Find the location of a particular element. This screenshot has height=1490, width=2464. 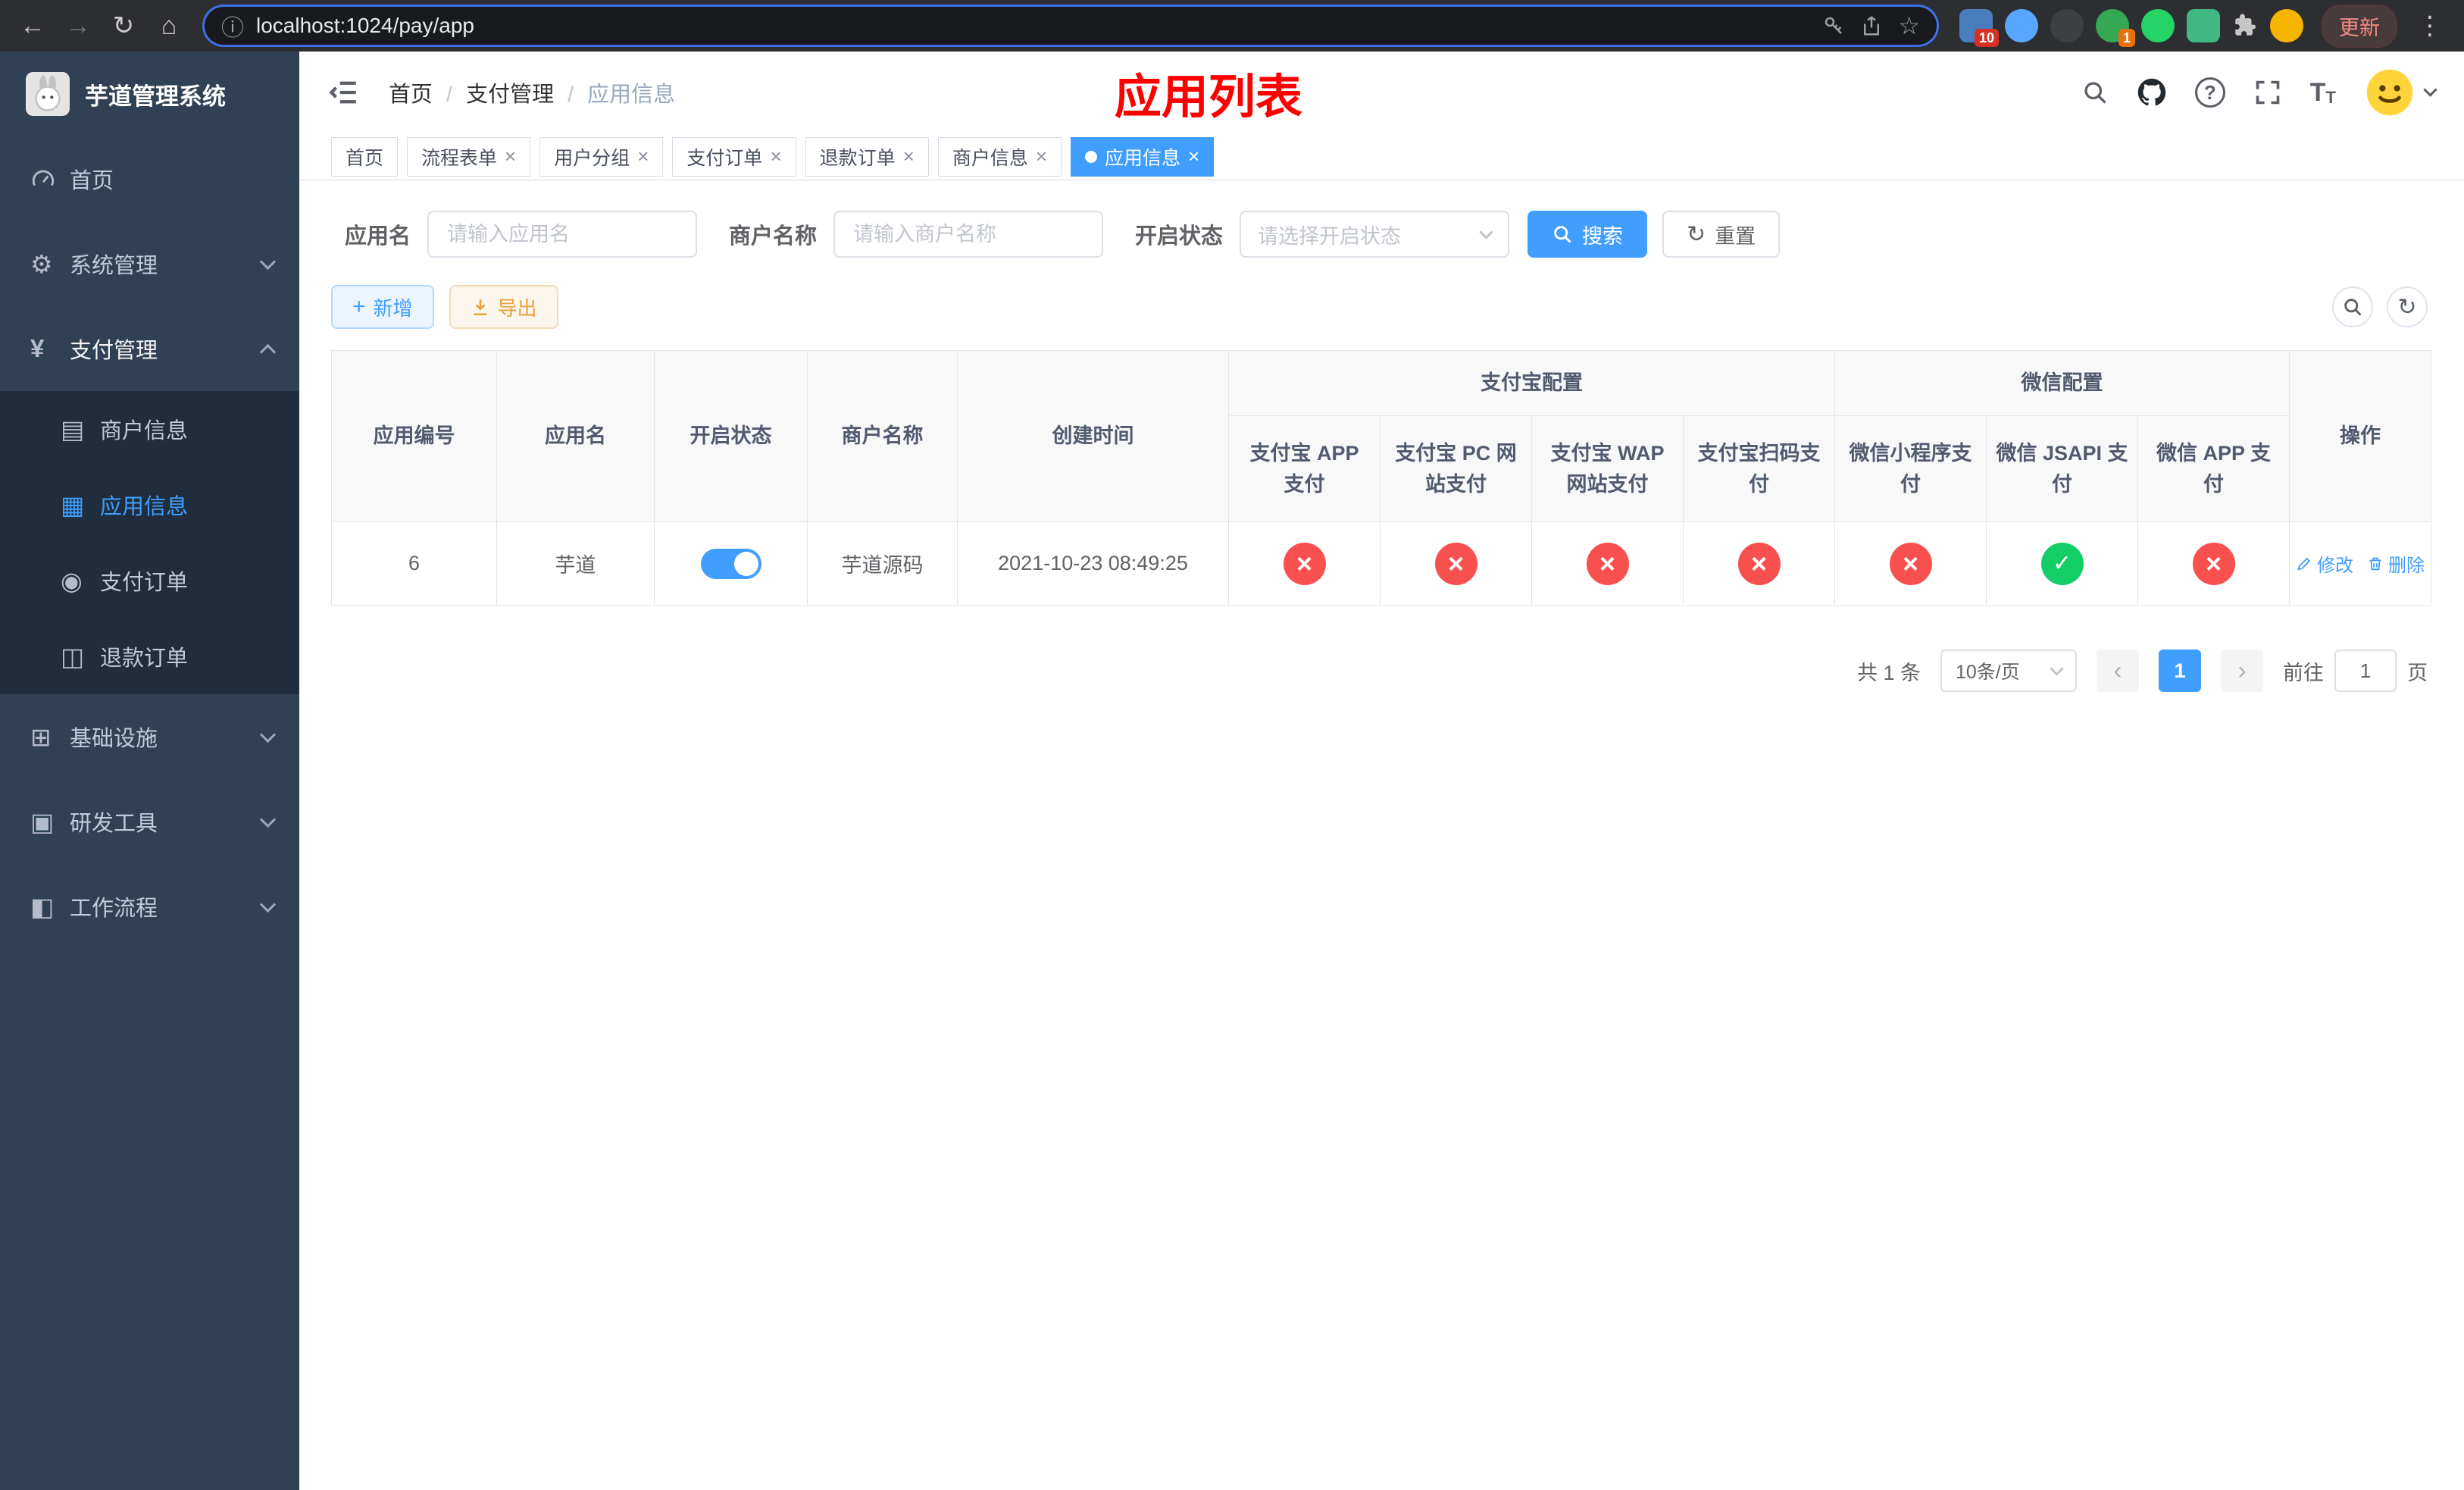

tab-pay-order: 支付订单 is located at coordinates (734, 156).